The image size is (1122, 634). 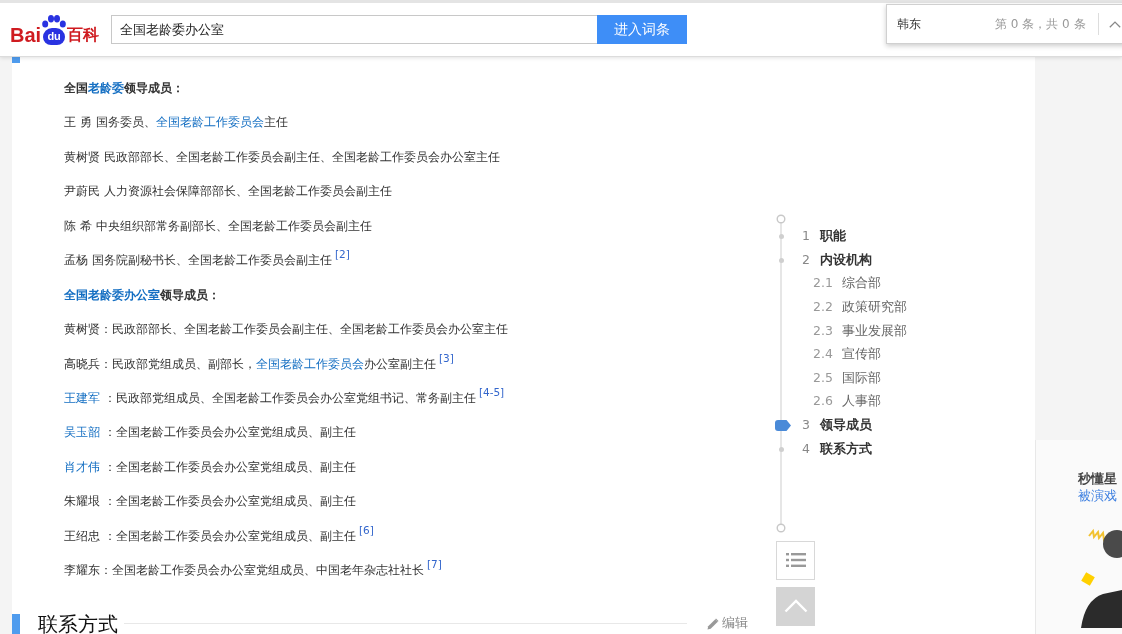 What do you see at coordinates (112, 294) in the screenshot?
I see `text-link: 全国老龄委办公室` at bounding box center [112, 294].